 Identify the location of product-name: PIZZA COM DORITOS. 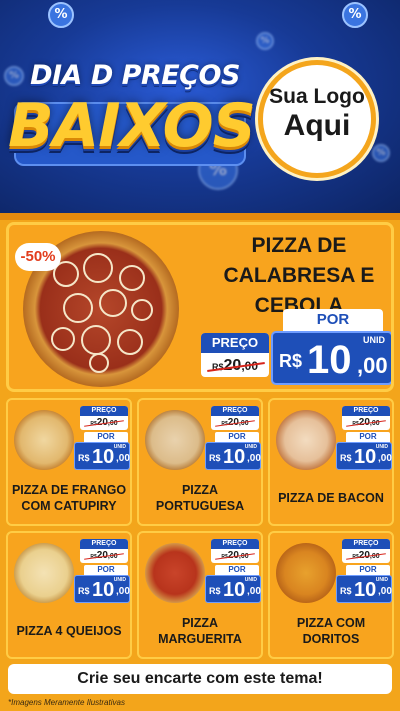
(331, 631).